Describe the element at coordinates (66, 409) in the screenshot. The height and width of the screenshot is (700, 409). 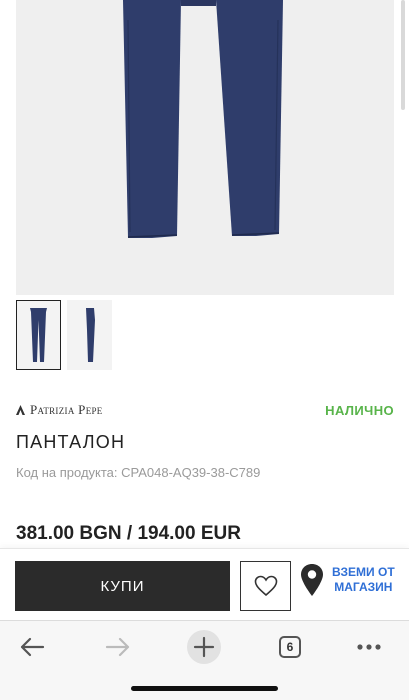
I see `brand-name: Patrizia Pepe` at that location.